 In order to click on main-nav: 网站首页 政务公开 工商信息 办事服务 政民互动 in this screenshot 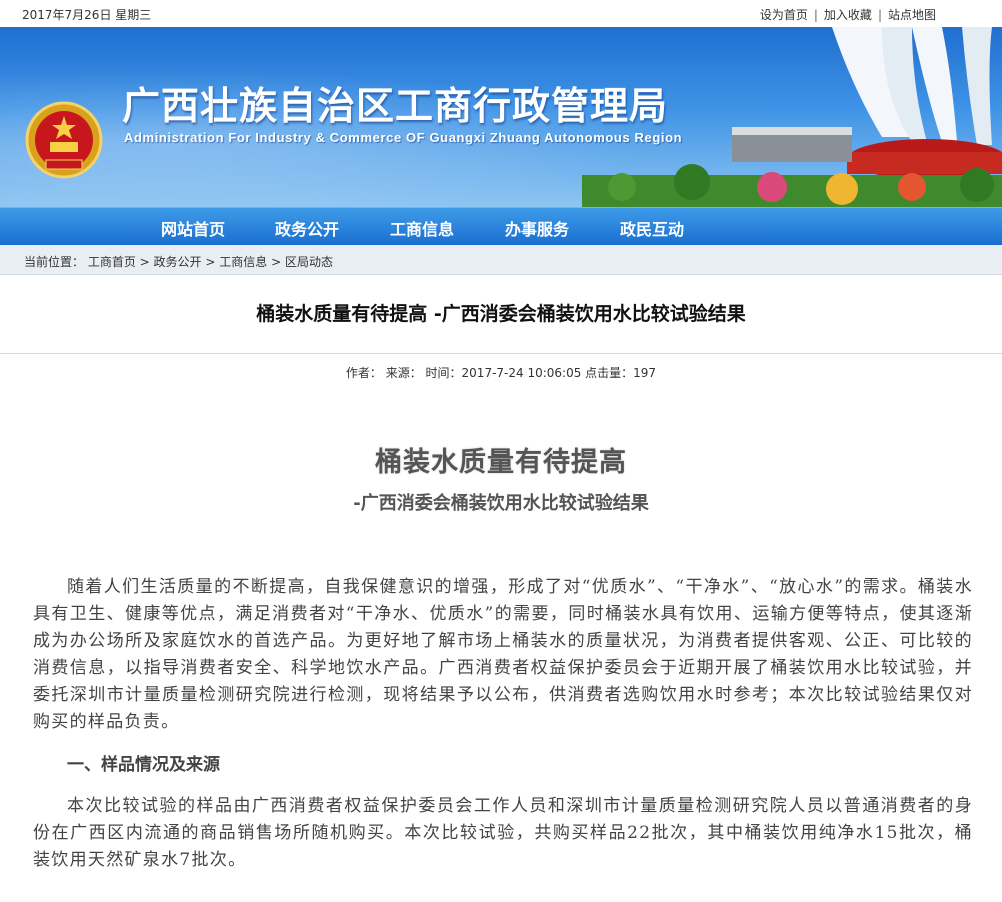, I will do `click(501, 226)`.